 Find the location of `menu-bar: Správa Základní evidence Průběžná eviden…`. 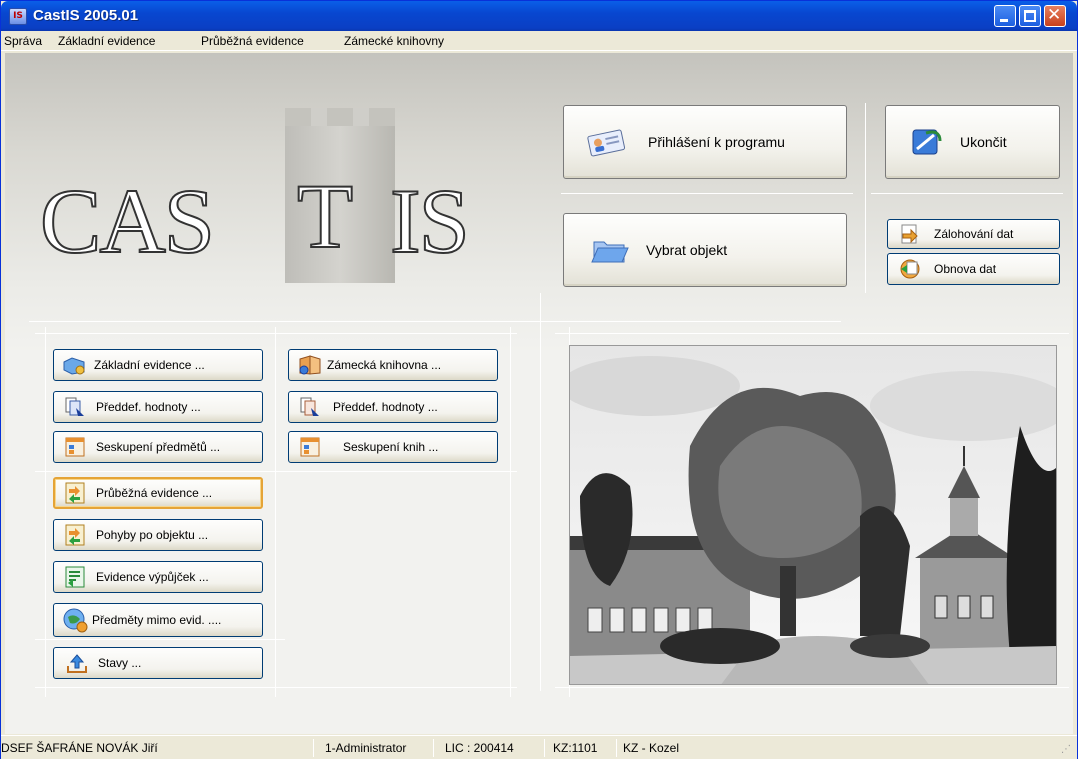

menu-bar: Správa Základní evidence Průběžná eviden… is located at coordinates (539, 41).